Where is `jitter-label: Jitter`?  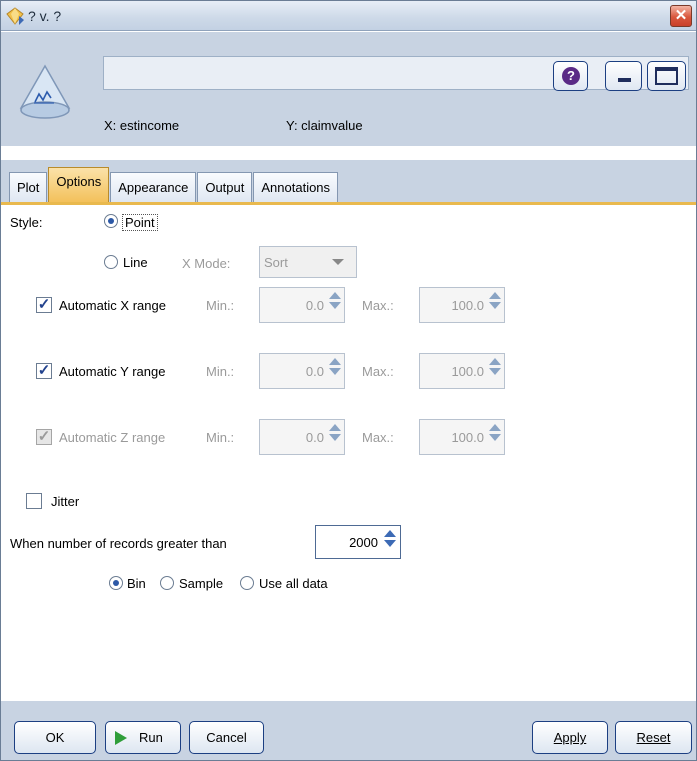 jitter-label: Jitter is located at coordinates (65, 501).